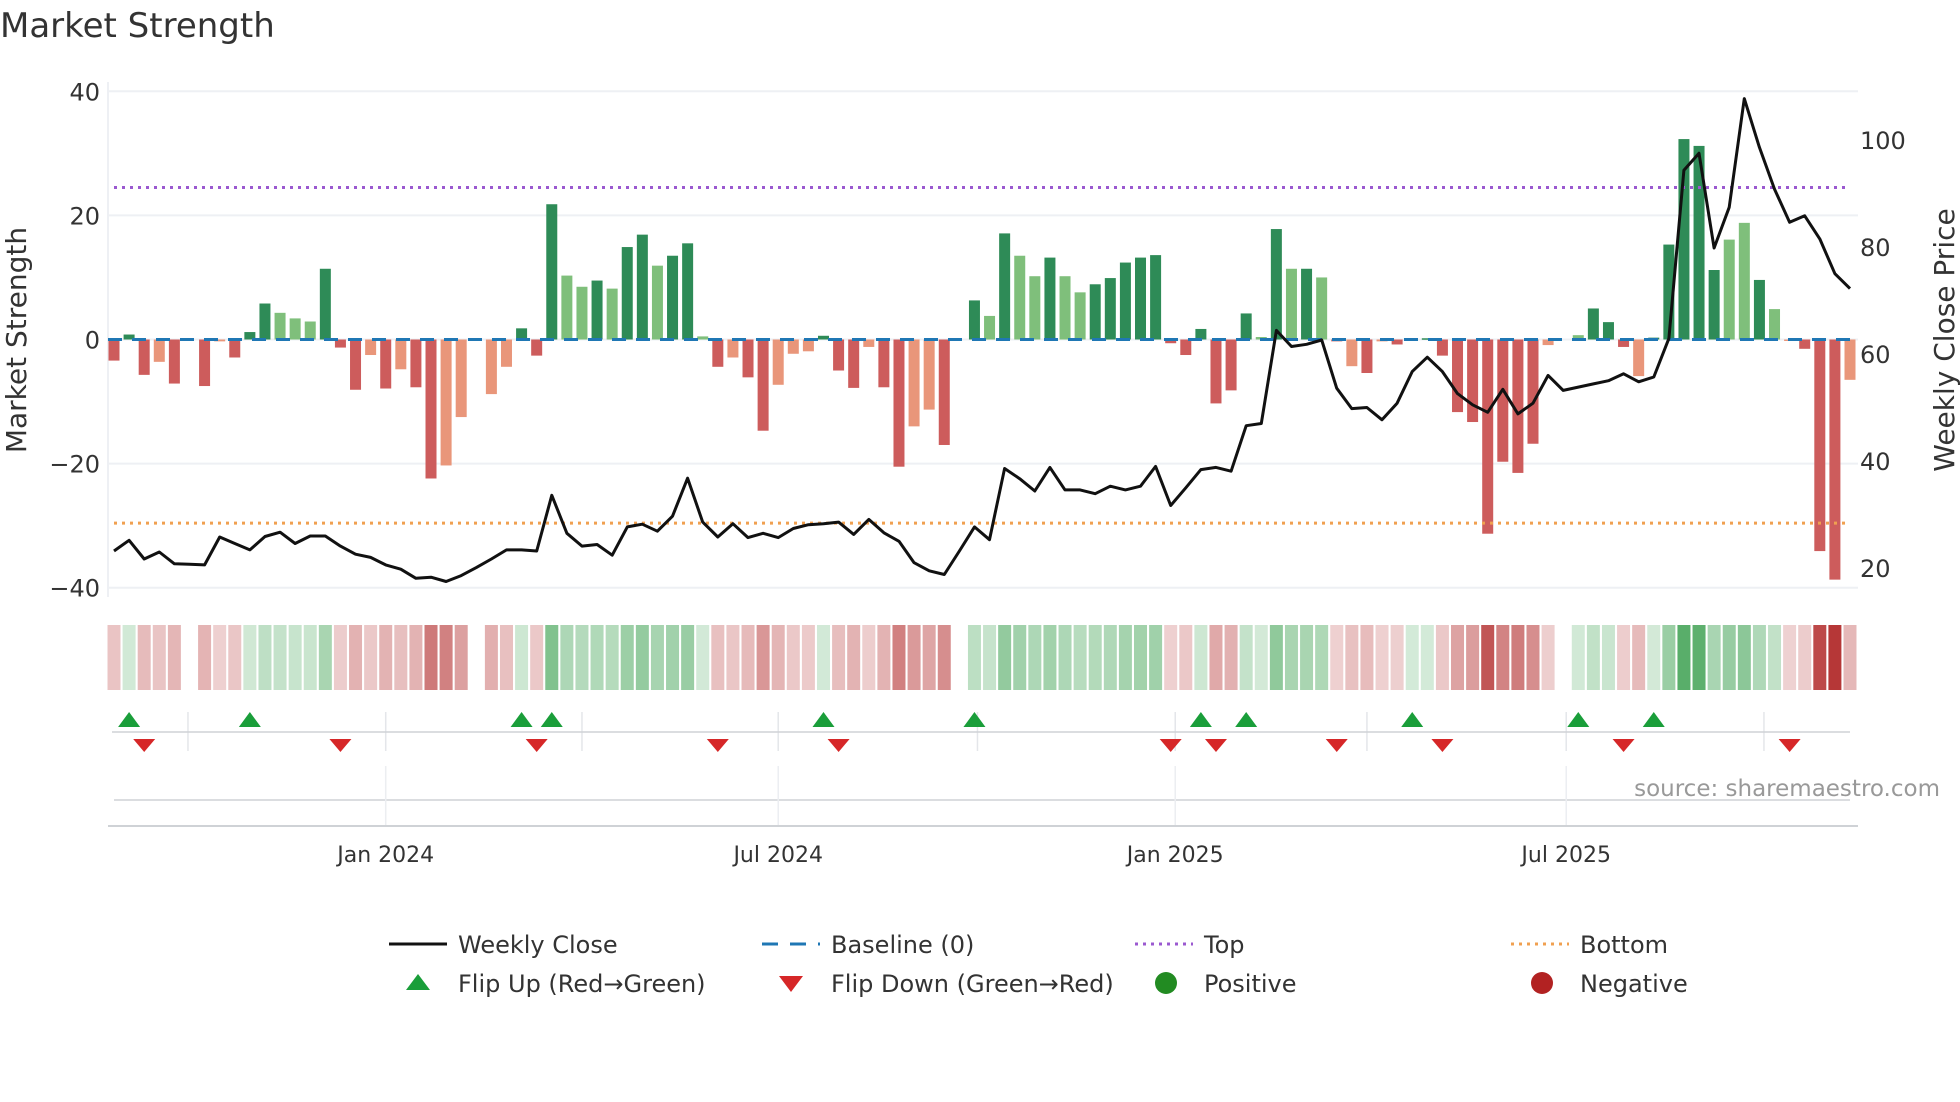  Describe the element at coordinates (1624, 945) in the screenshot. I see `legend-label: Bottom` at that location.